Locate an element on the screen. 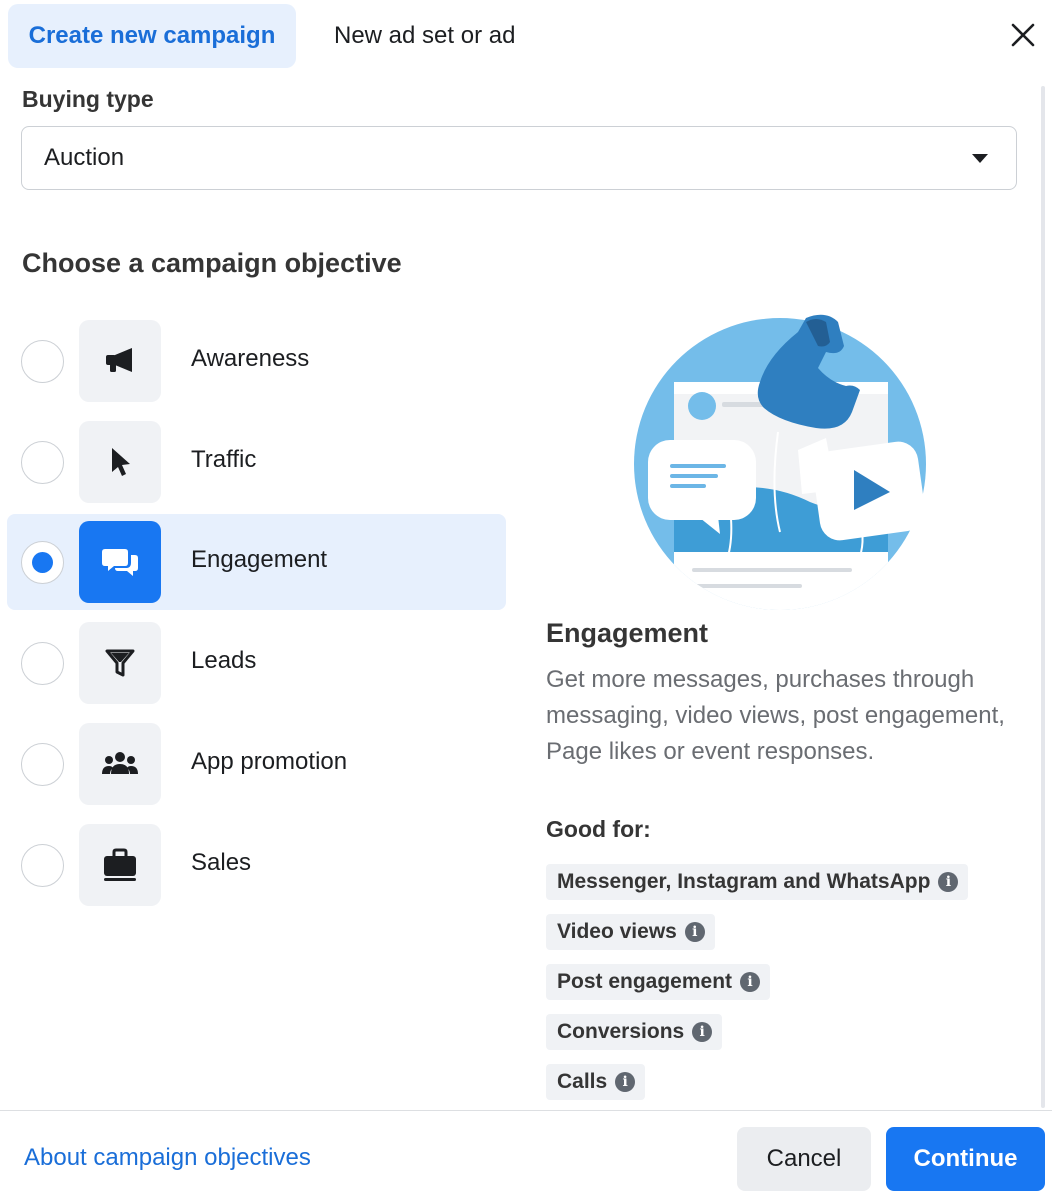 Image resolution: width=1052 pixels, height=1202 pixels. objective-label: Sales is located at coordinates (221, 862).